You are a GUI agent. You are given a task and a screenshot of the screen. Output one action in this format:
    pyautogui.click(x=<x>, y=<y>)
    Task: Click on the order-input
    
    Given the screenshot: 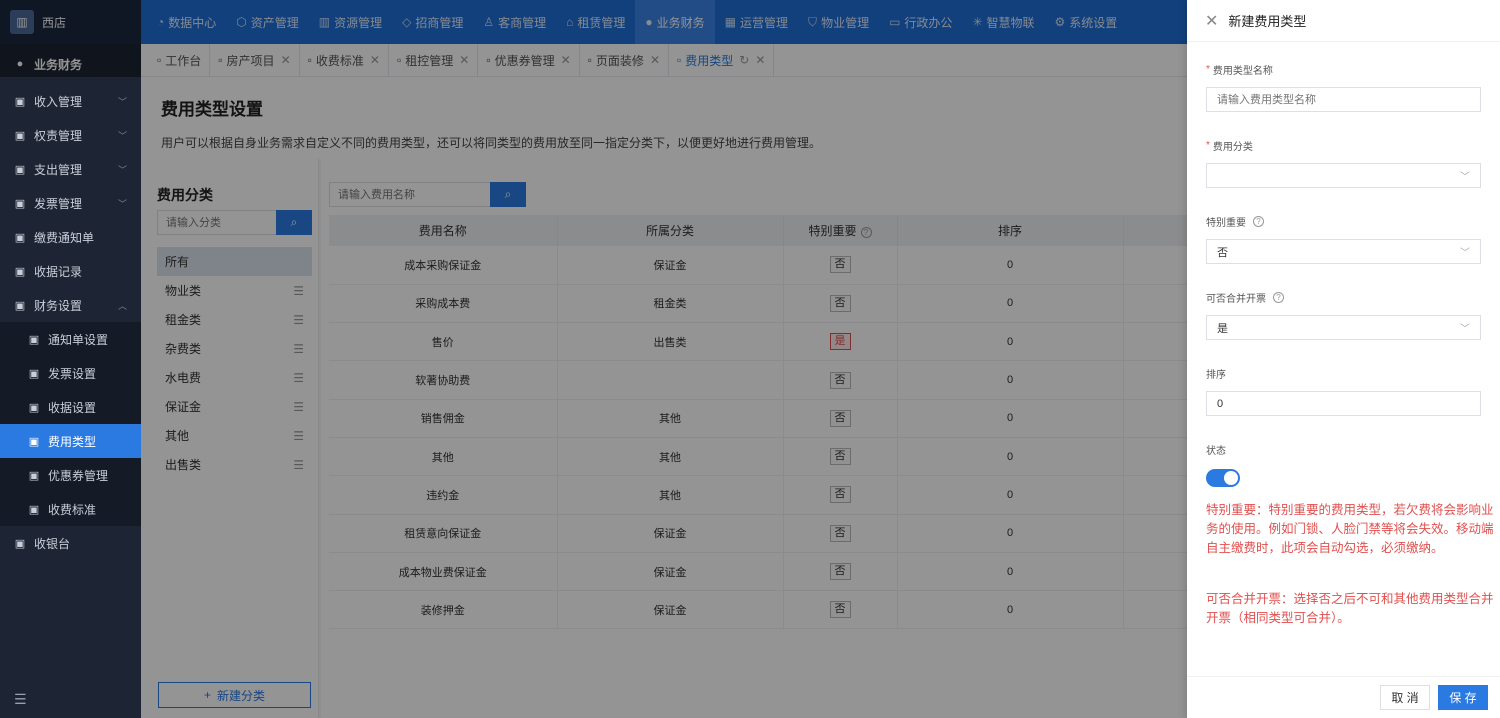 What is the action you would take?
    pyautogui.click(x=1343, y=403)
    